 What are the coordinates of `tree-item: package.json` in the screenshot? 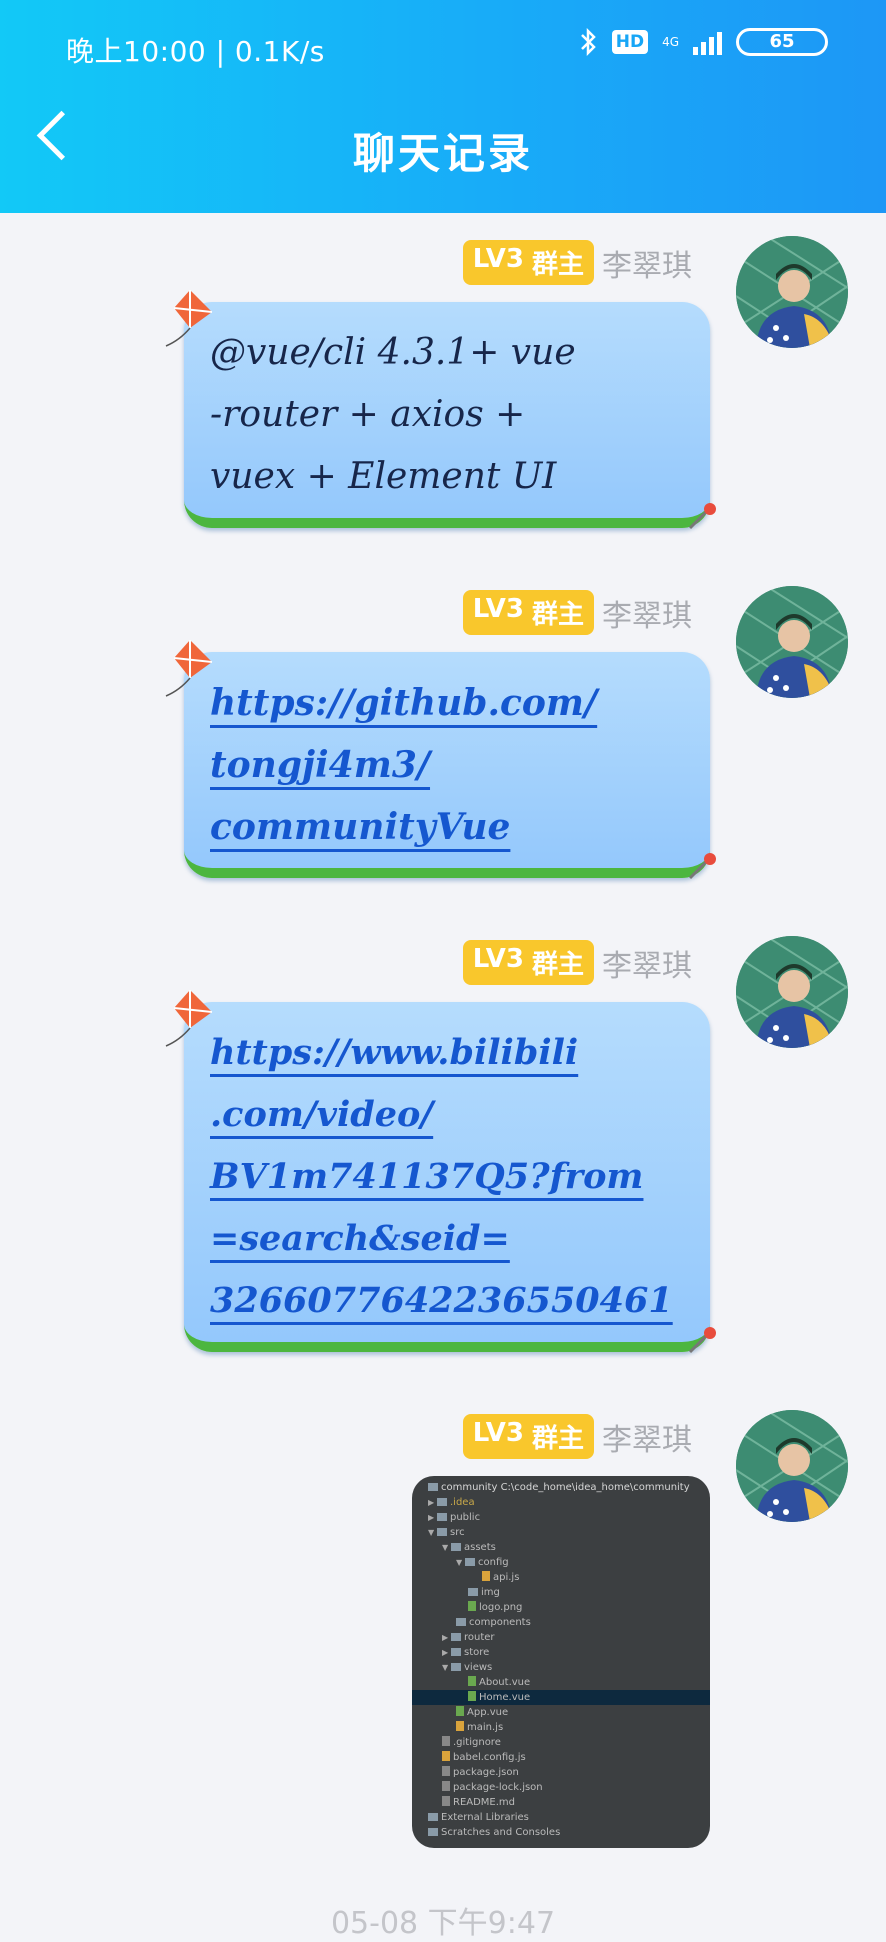 It's located at (480, 1772).